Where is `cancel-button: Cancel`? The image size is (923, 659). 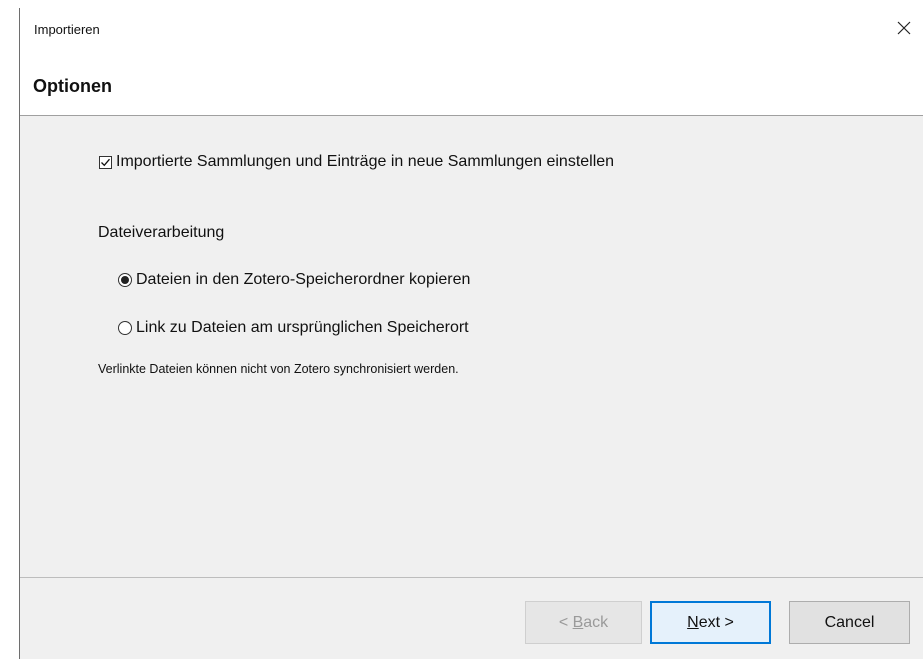 cancel-button: Cancel is located at coordinates (849, 622).